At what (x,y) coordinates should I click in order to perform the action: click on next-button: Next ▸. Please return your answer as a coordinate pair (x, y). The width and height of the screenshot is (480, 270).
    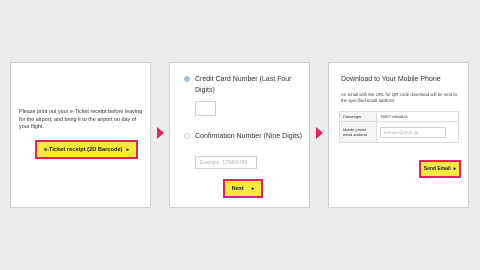
    Looking at the image, I should click on (243, 188).